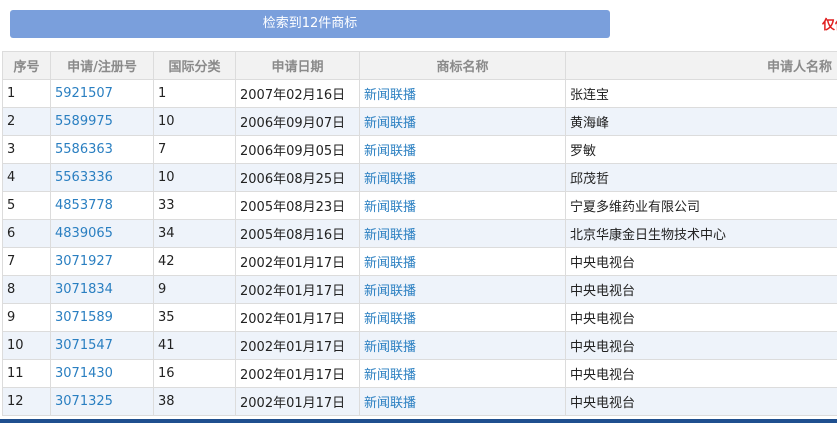  Describe the element at coordinates (297, 205) in the screenshot. I see `date-cell: 2005年08月23日` at that location.